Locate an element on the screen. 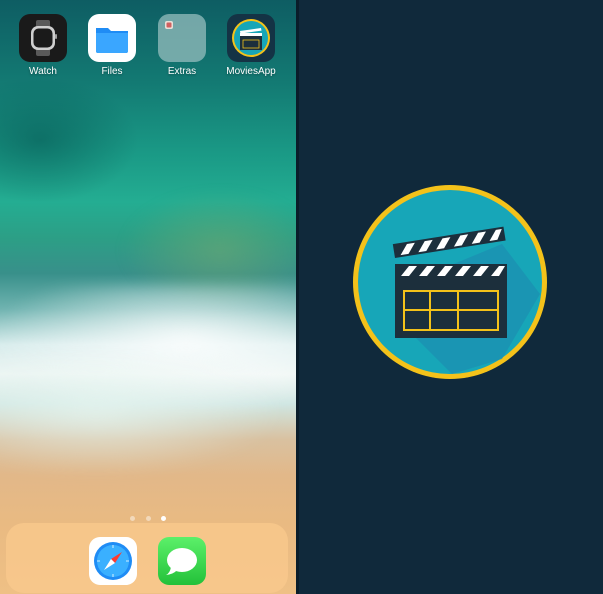 The image size is (603, 594). app-moviesapp: MoviesApp is located at coordinates (251, 45).